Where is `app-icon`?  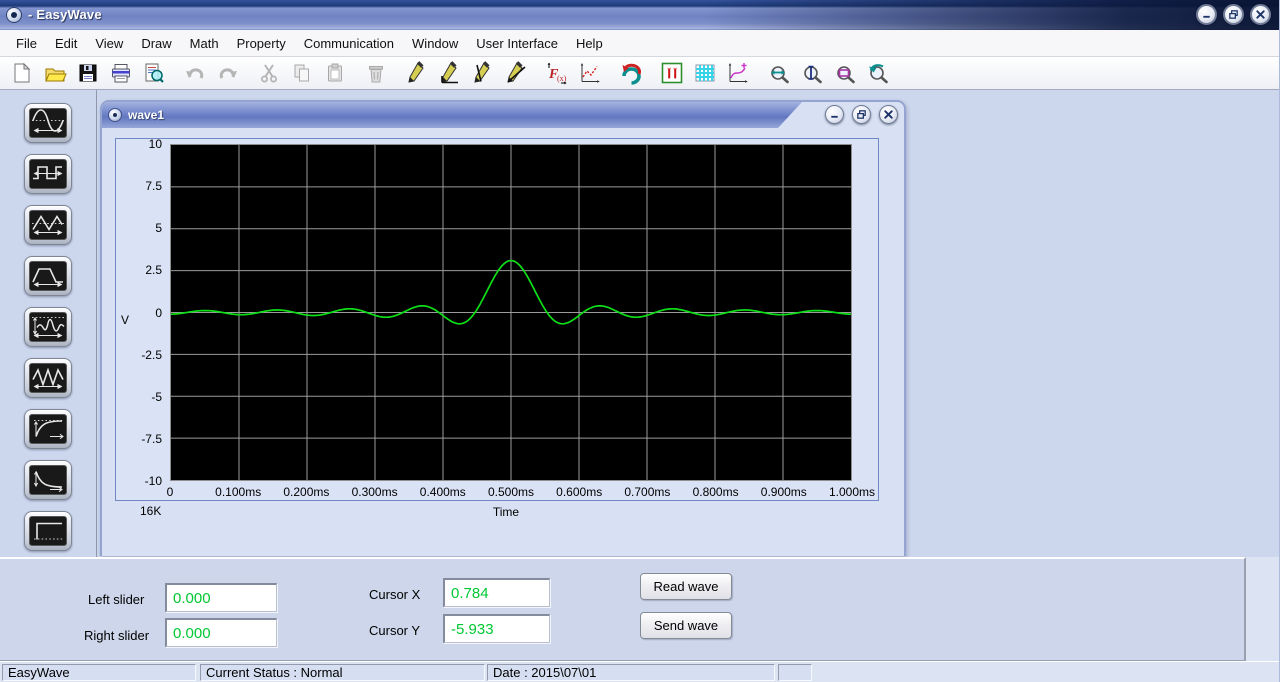
app-icon is located at coordinates (14, 15).